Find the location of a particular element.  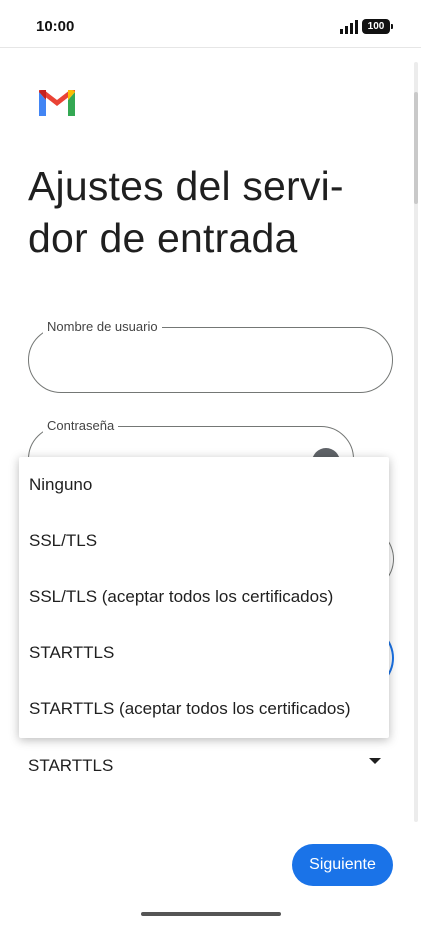

next-button: Siguiente is located at coordinates (342, 865).